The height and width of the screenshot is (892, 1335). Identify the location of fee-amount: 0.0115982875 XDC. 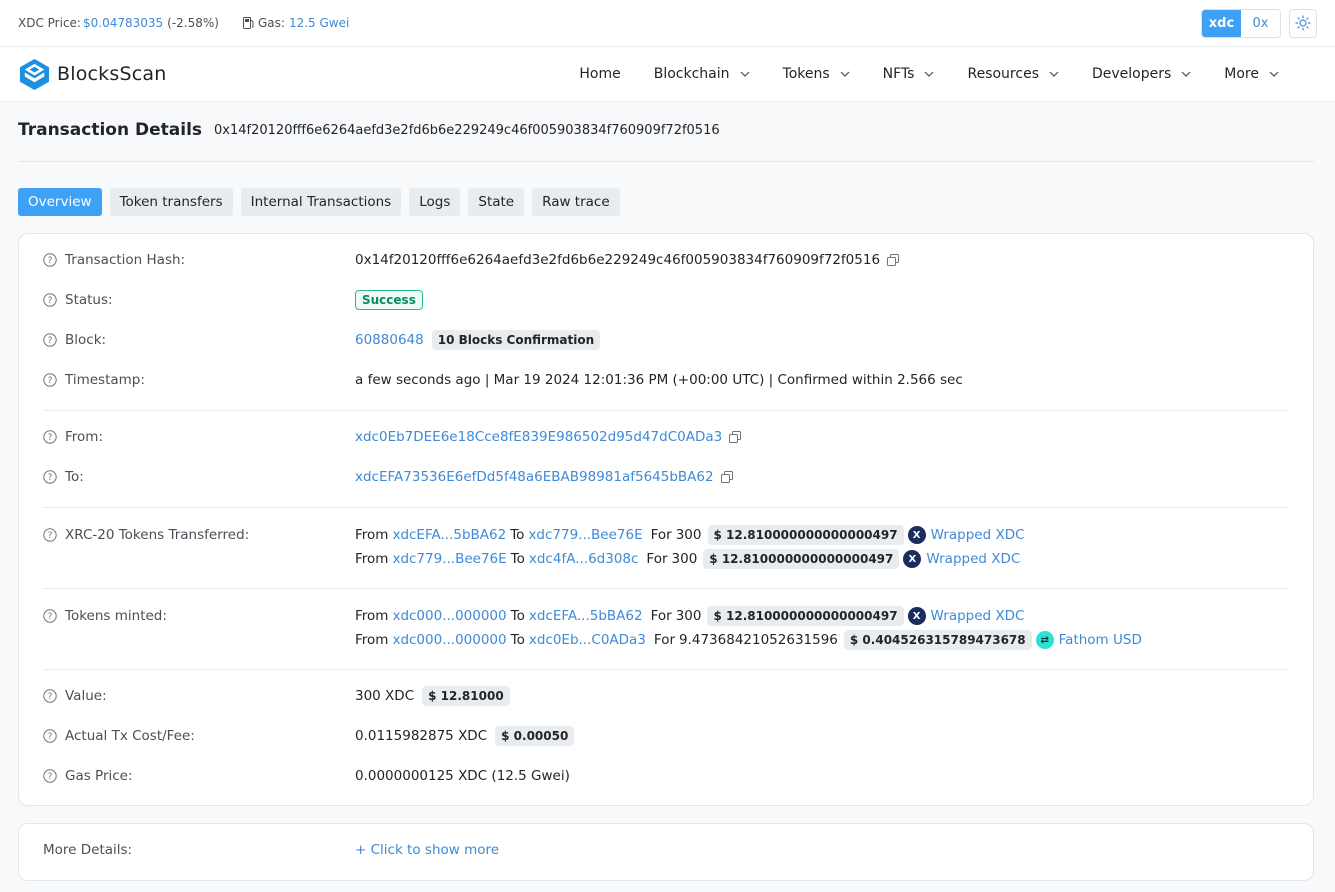
(421, 736).